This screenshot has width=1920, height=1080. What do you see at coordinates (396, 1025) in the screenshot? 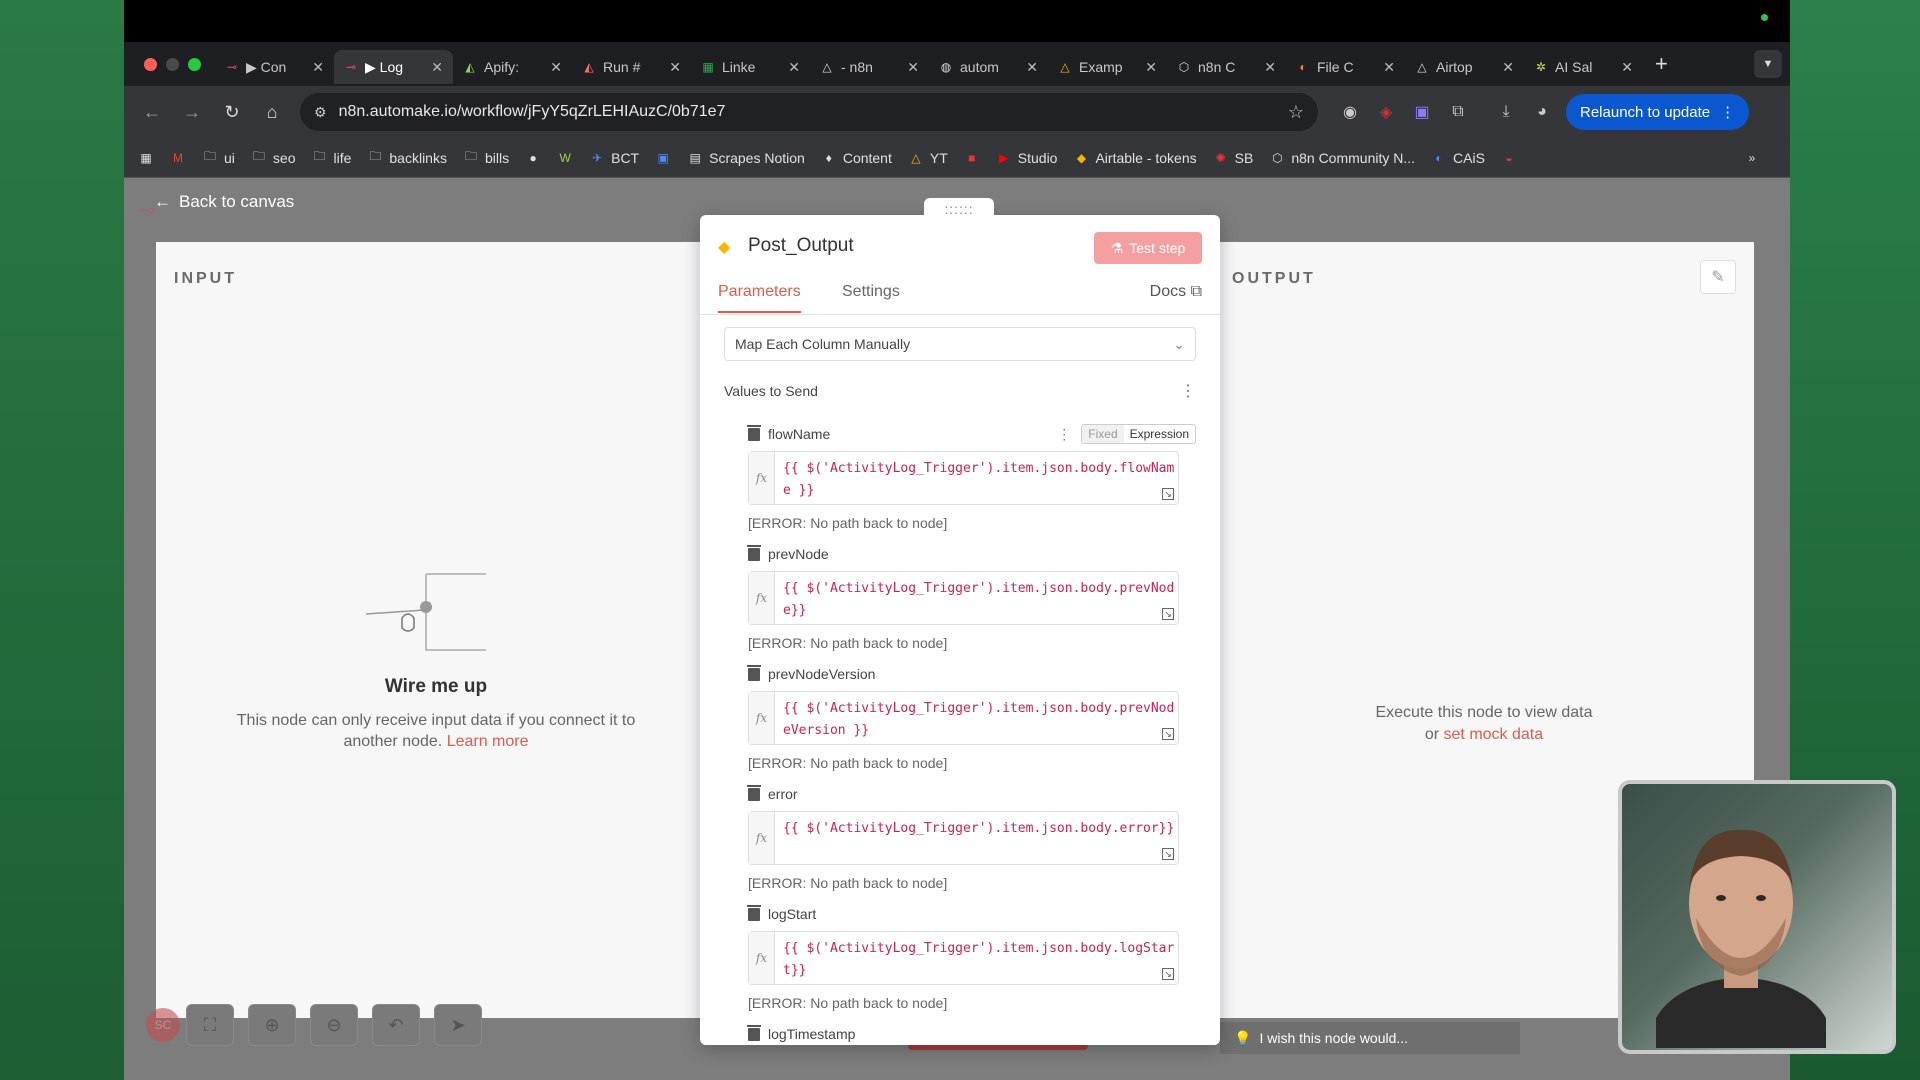
I see `undo-icon: ↶` at bounding box center [396, 1025].